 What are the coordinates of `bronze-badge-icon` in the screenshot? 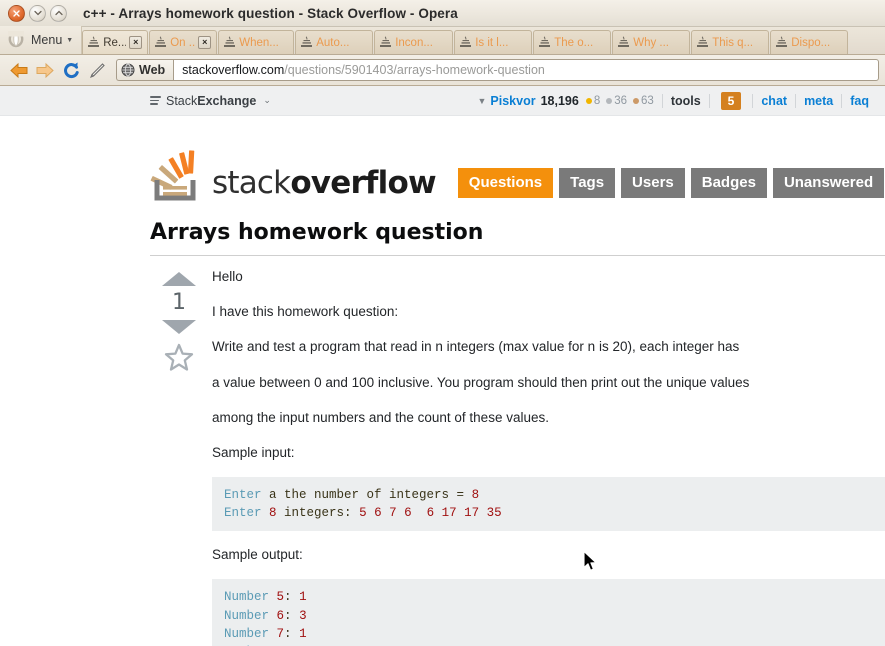 It's located at (636, 100).